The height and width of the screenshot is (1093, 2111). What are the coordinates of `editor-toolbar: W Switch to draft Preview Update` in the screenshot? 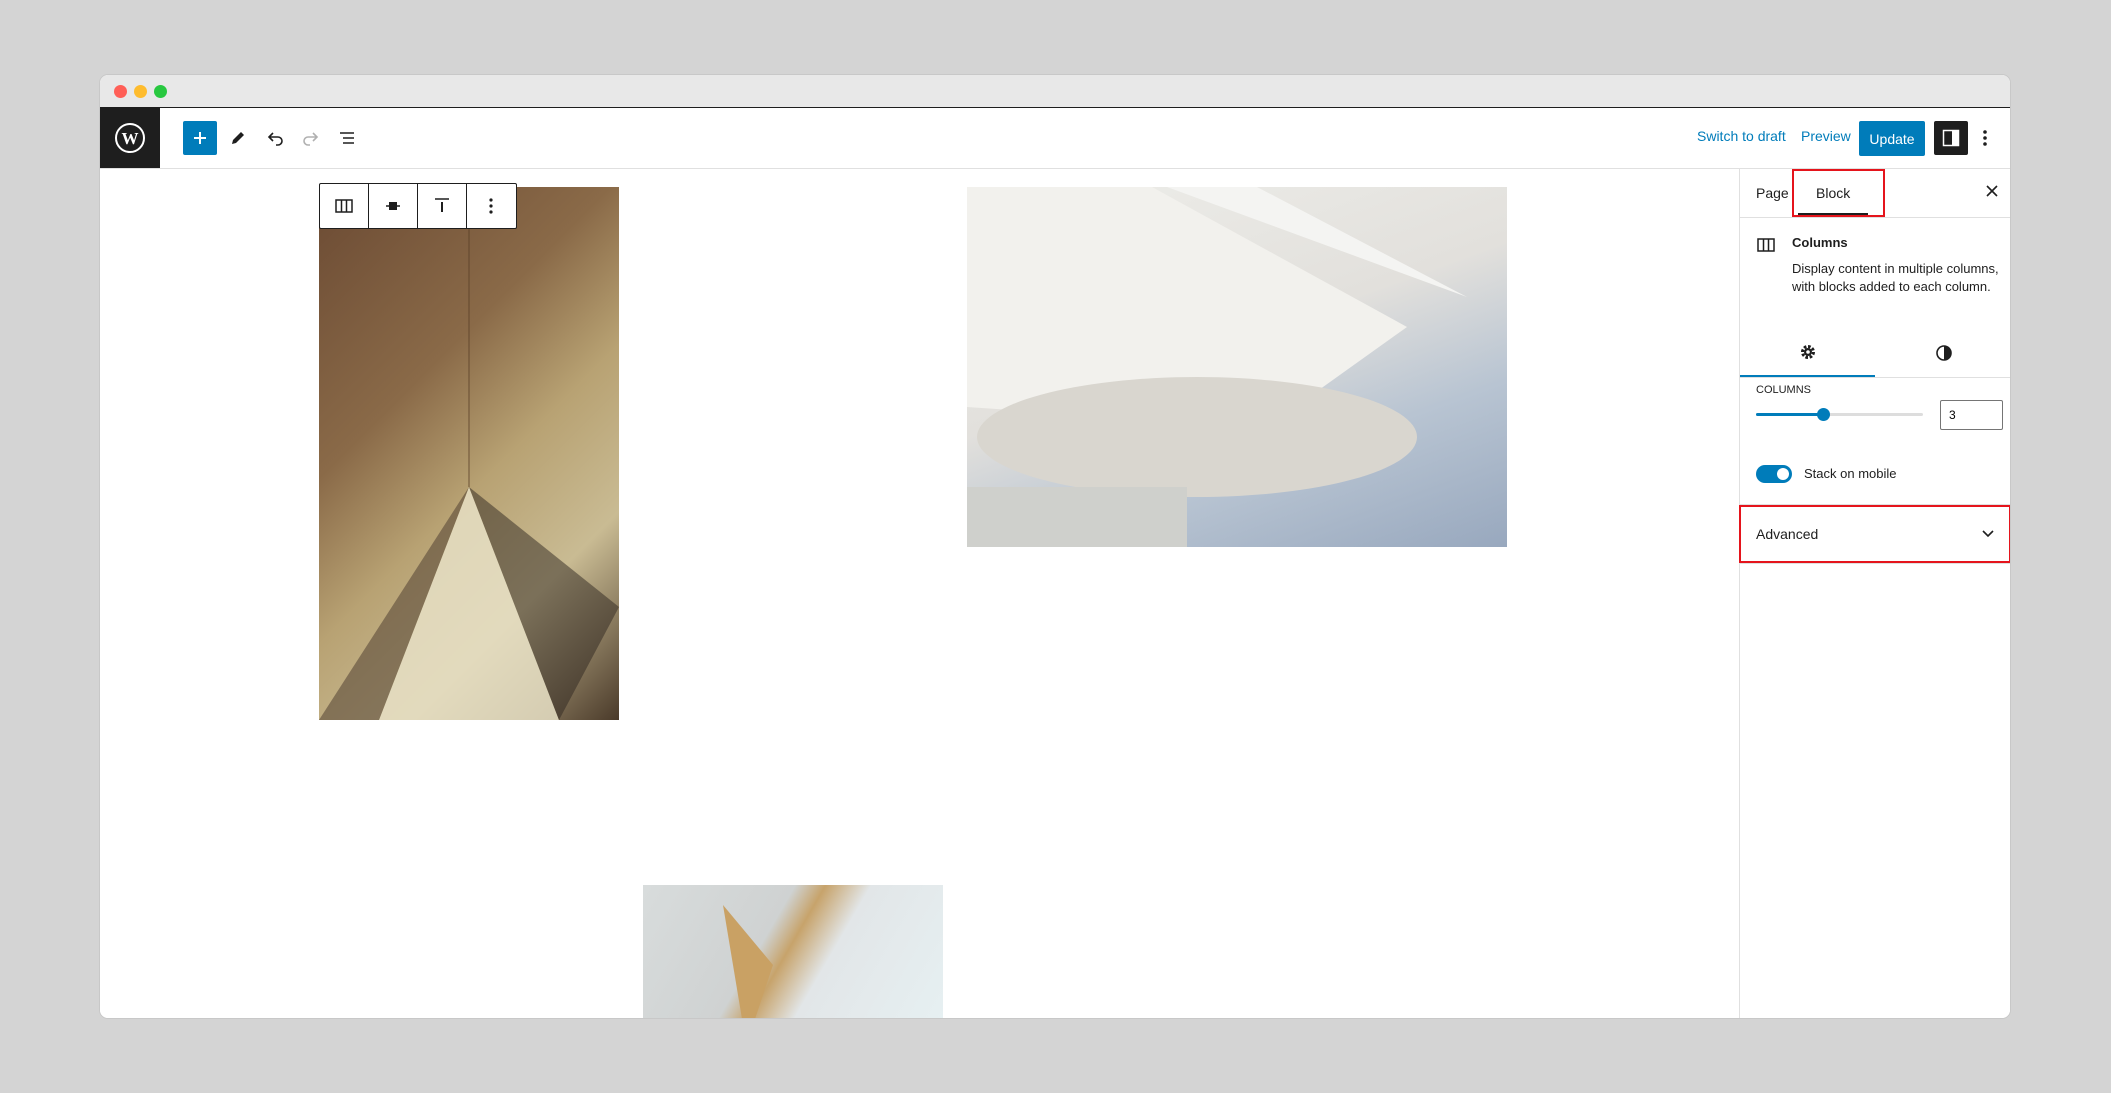 It's located at (1055, 138).